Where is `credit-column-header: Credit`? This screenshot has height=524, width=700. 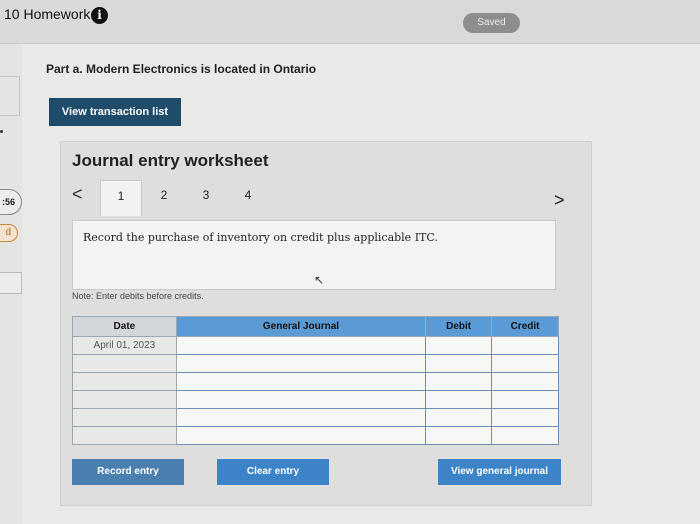
credit-column-header: Credit is located at coordinates (525, 326).